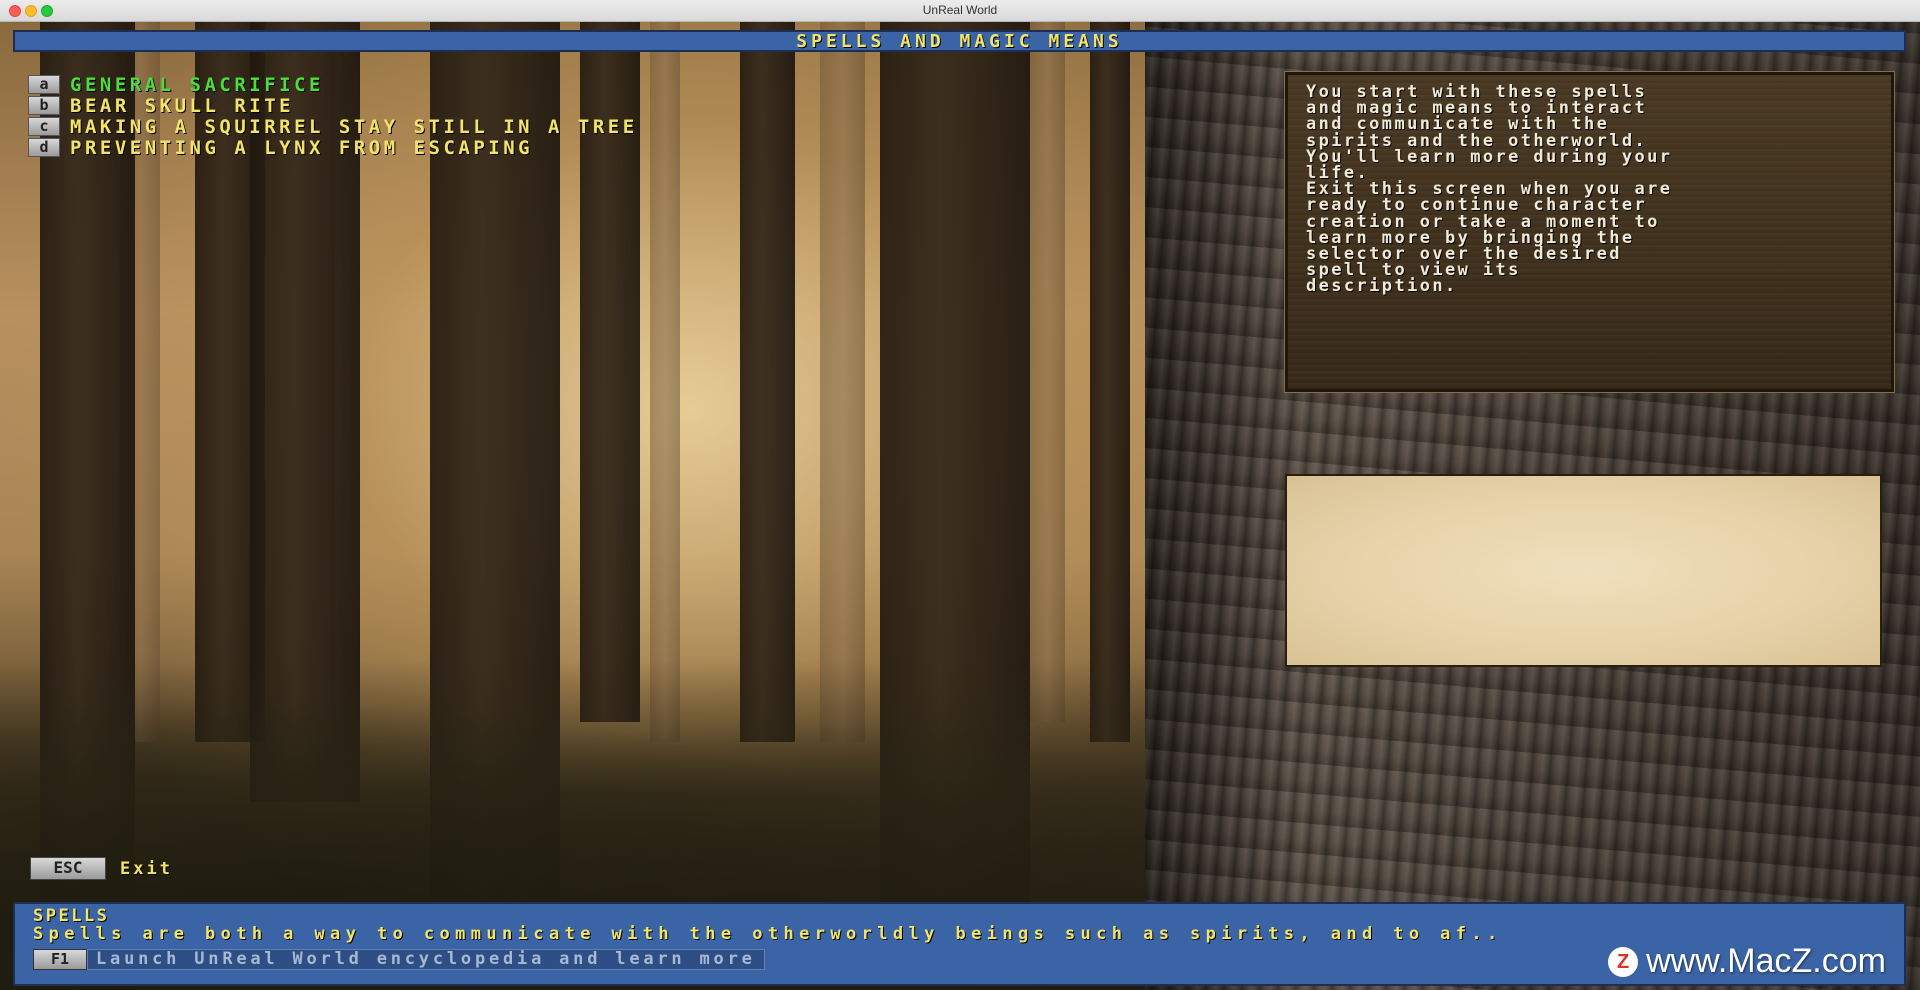 The width and height of the screenshot is (1920, 990). I want to click on spell-key-d: d, so click(44, 147).